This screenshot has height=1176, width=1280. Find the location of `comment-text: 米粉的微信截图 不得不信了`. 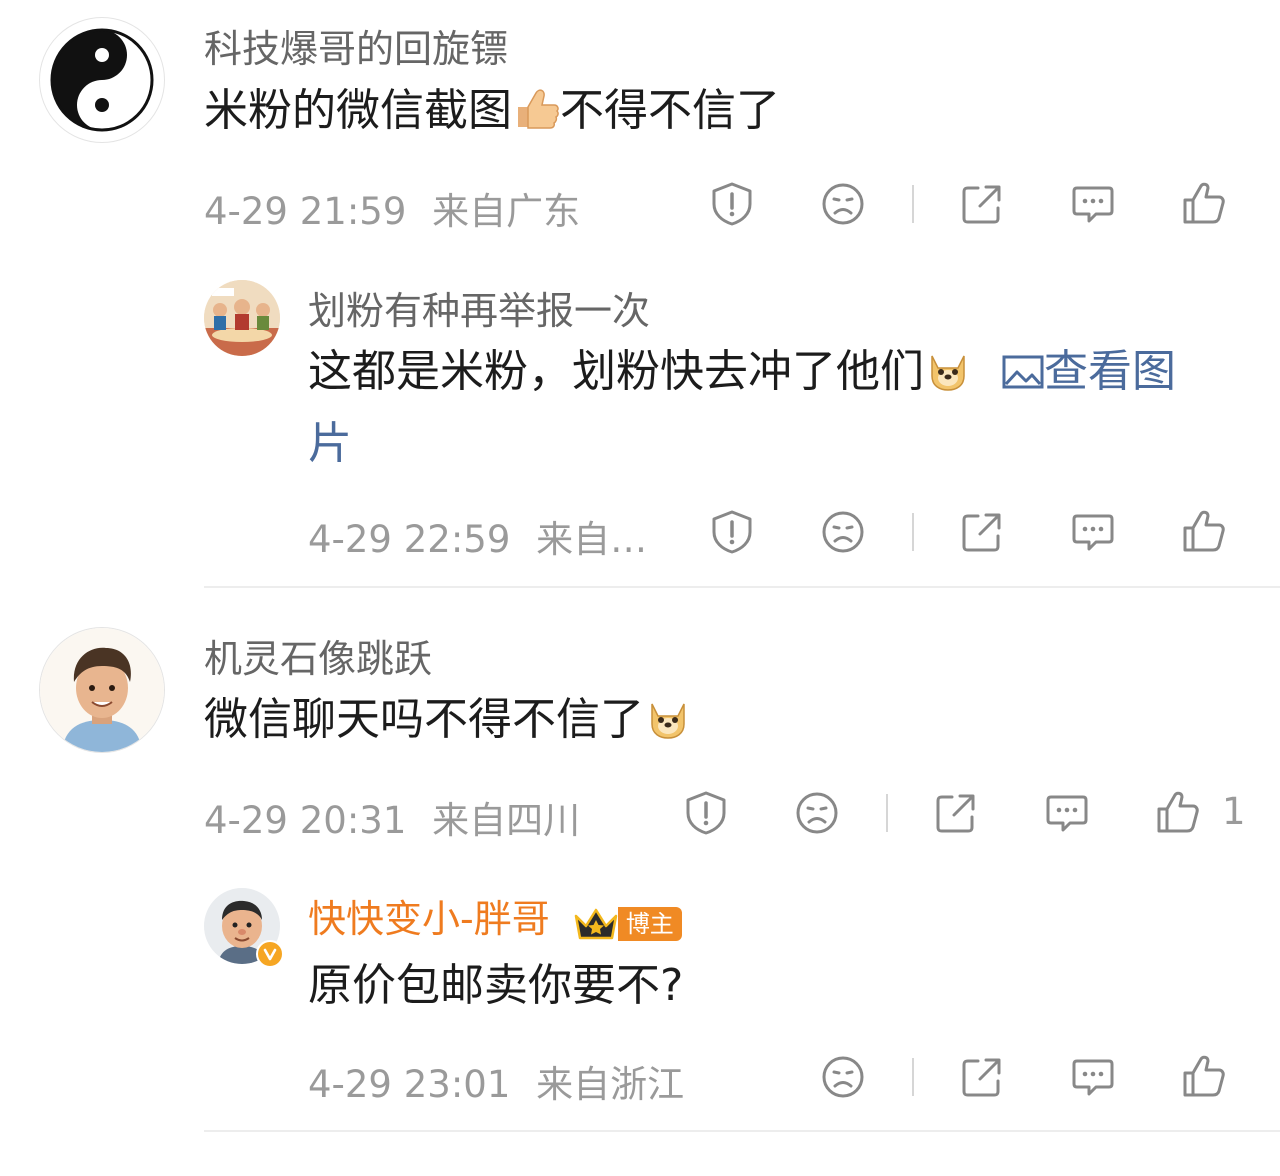

comment-text: 米粉的微信截图 不得不信了 is located at coordinates (492, 111).